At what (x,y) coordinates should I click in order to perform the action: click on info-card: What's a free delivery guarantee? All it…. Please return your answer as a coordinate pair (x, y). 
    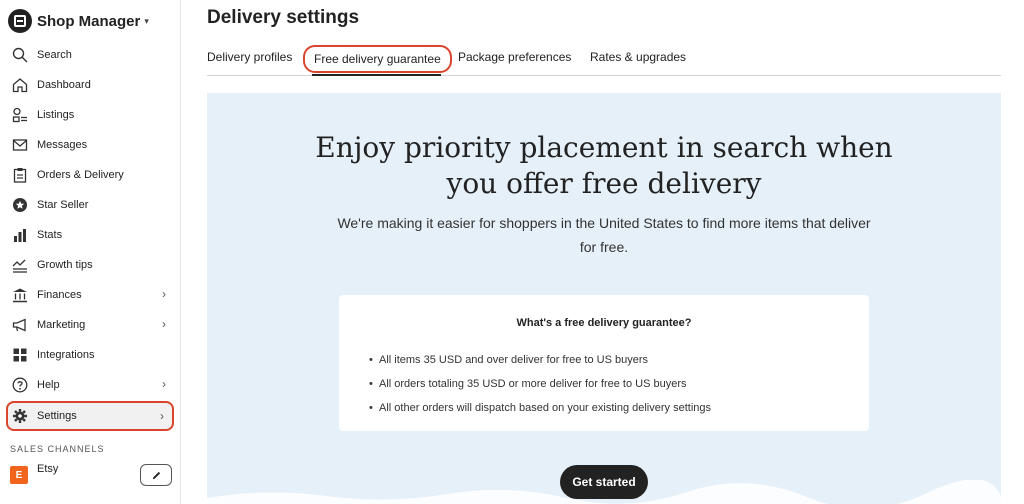
    Looking at the image, I should click on (604, 363).